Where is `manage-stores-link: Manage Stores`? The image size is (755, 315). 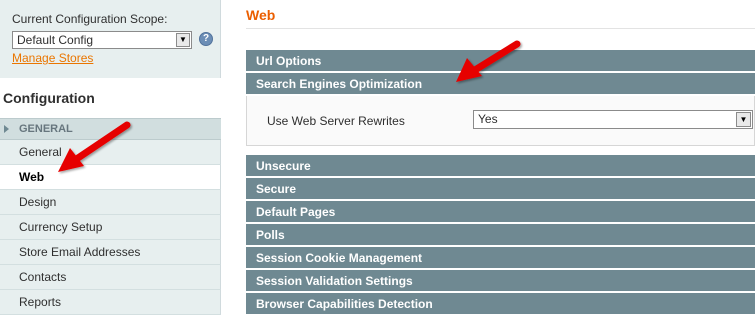 manage-stores-link: Manage Stores is located at coordinates (52, 58).